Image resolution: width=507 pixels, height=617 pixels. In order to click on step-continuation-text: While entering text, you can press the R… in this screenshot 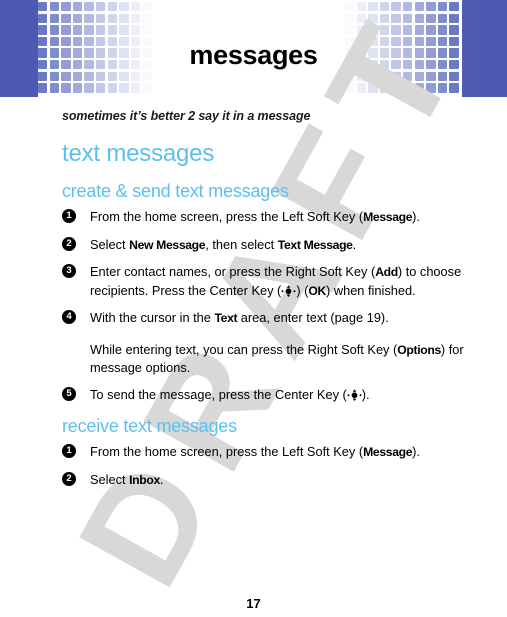, I will do `click(277, 358)`.